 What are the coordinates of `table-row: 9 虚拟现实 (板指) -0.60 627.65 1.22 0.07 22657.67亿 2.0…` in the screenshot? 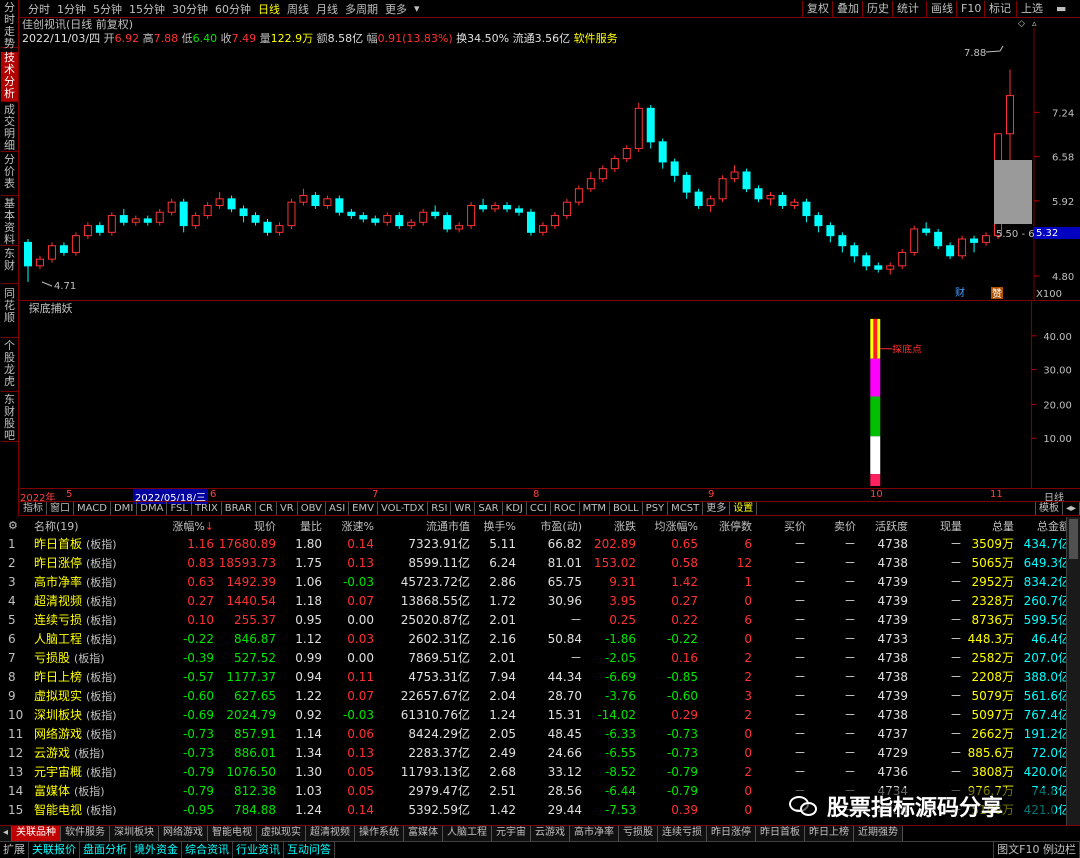 It's located at (537, 695).